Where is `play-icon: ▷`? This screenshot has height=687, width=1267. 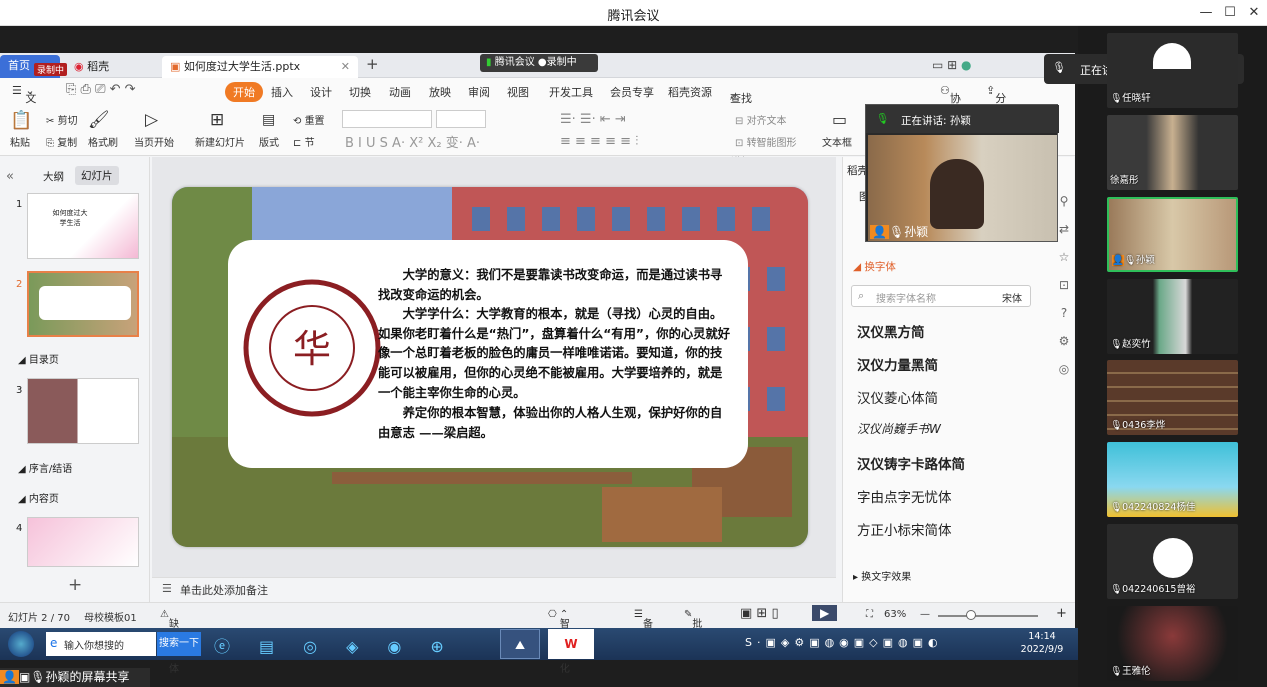
play-icon: ▷ is located at coordinates (151, 120).